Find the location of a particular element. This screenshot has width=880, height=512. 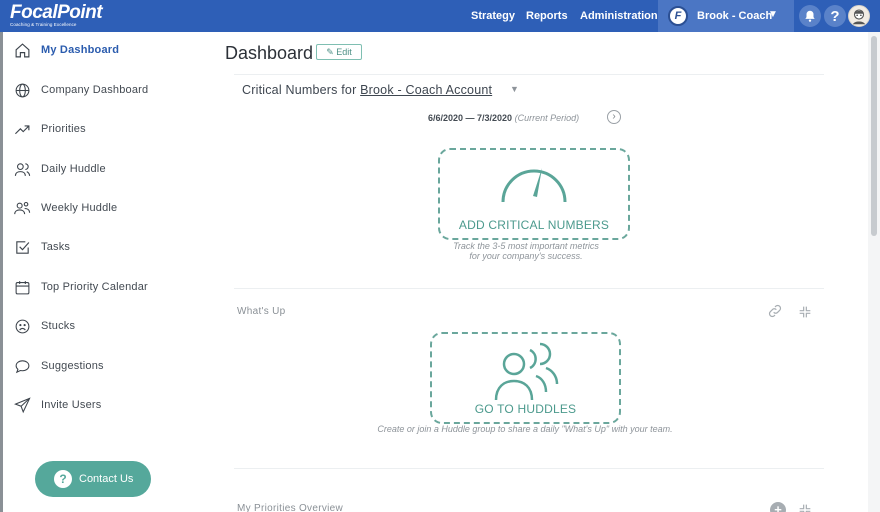

globe-icon is located at coordinates (22, 90).